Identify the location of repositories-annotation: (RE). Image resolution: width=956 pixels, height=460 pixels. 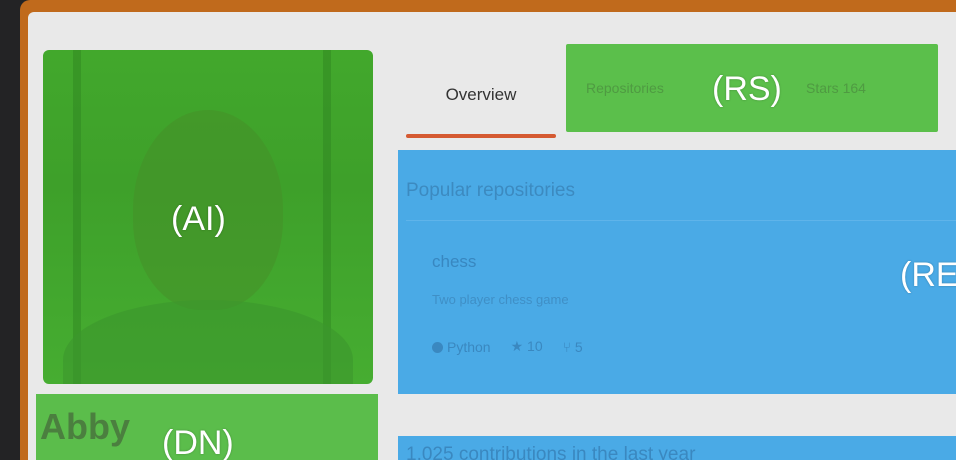
(928, 275).